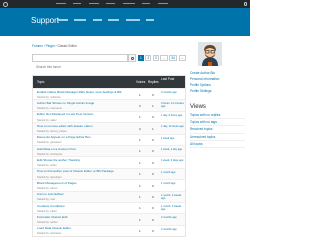  Describe the element at coordinates (173, 138) in the screenshot. I see `freshness-link: 1 week ago` at that location.